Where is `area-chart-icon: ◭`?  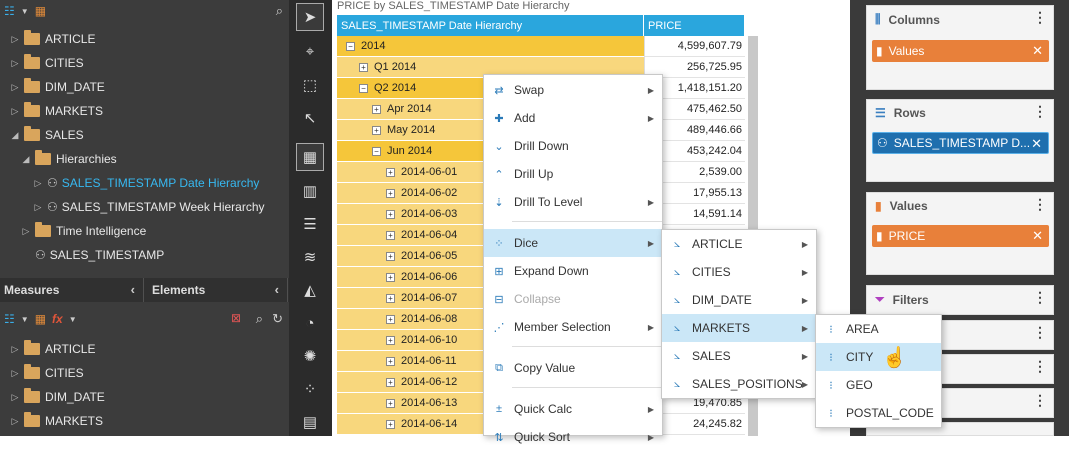 area-chart-icon: ◭ is located at coordinates (310, 290).